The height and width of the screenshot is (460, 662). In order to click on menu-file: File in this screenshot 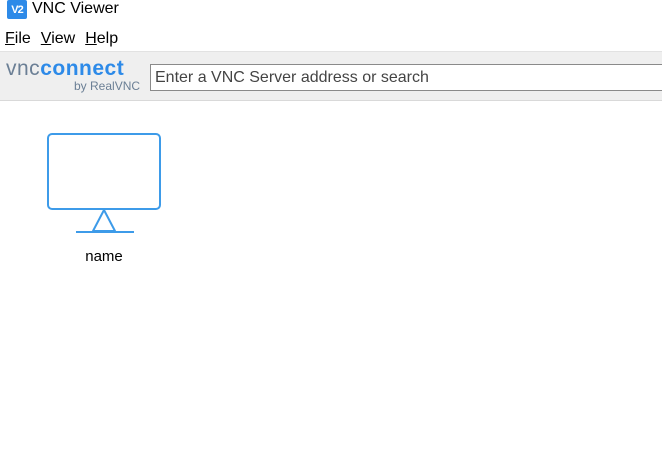, I will do `click(18, 40)`.